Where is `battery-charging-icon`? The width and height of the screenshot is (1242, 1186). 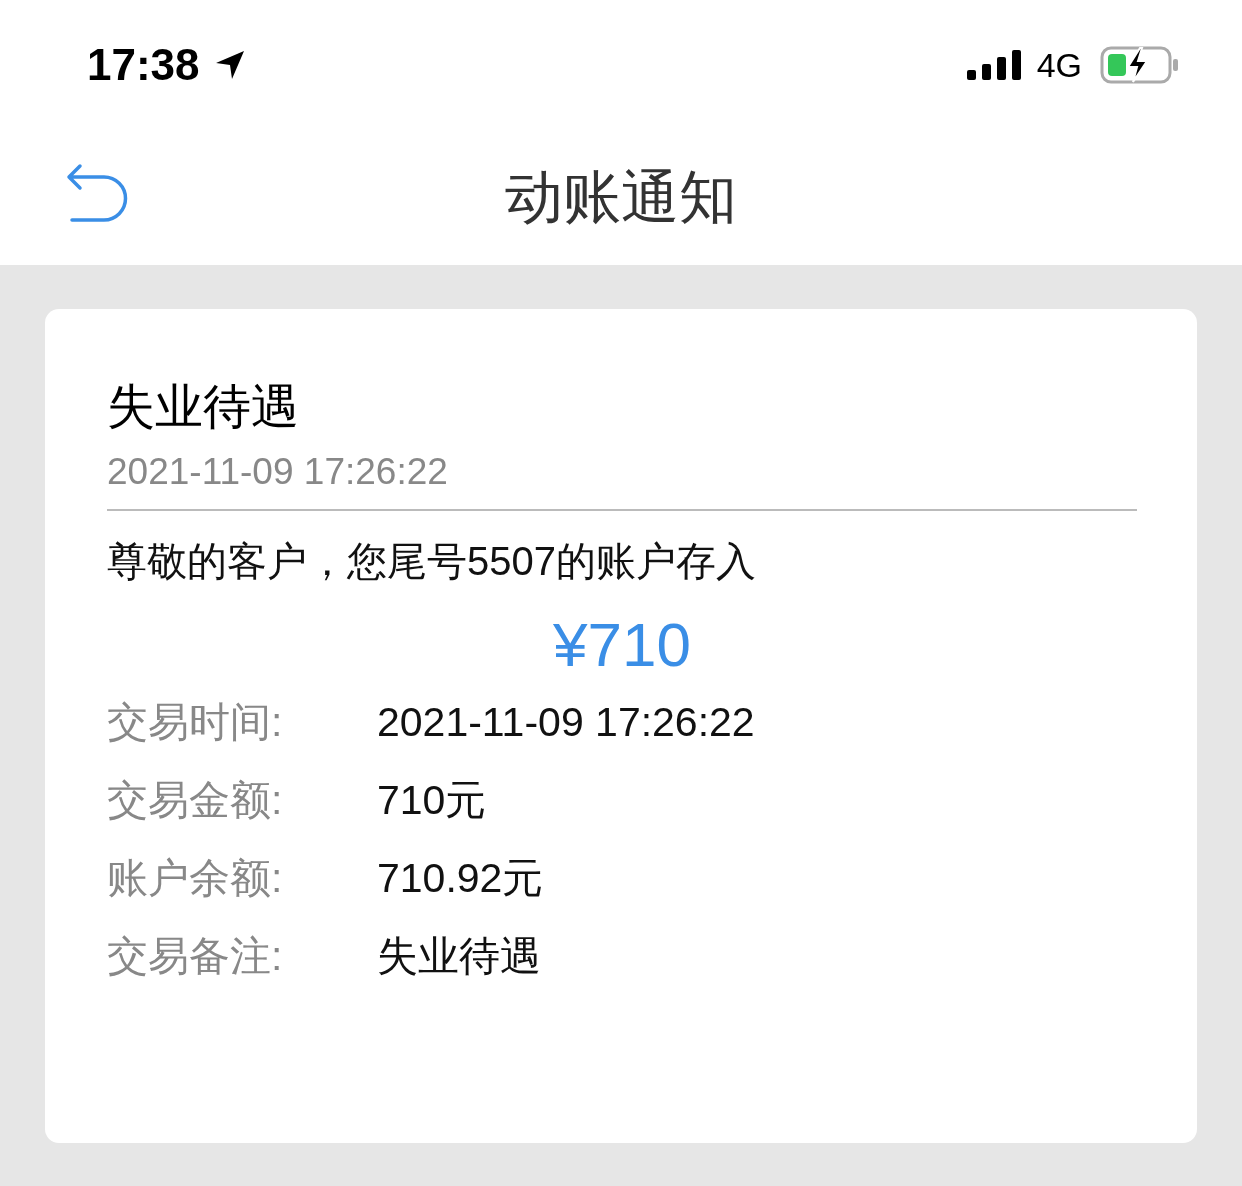 battery-charging-icon is located at coordinates (1140, 65).